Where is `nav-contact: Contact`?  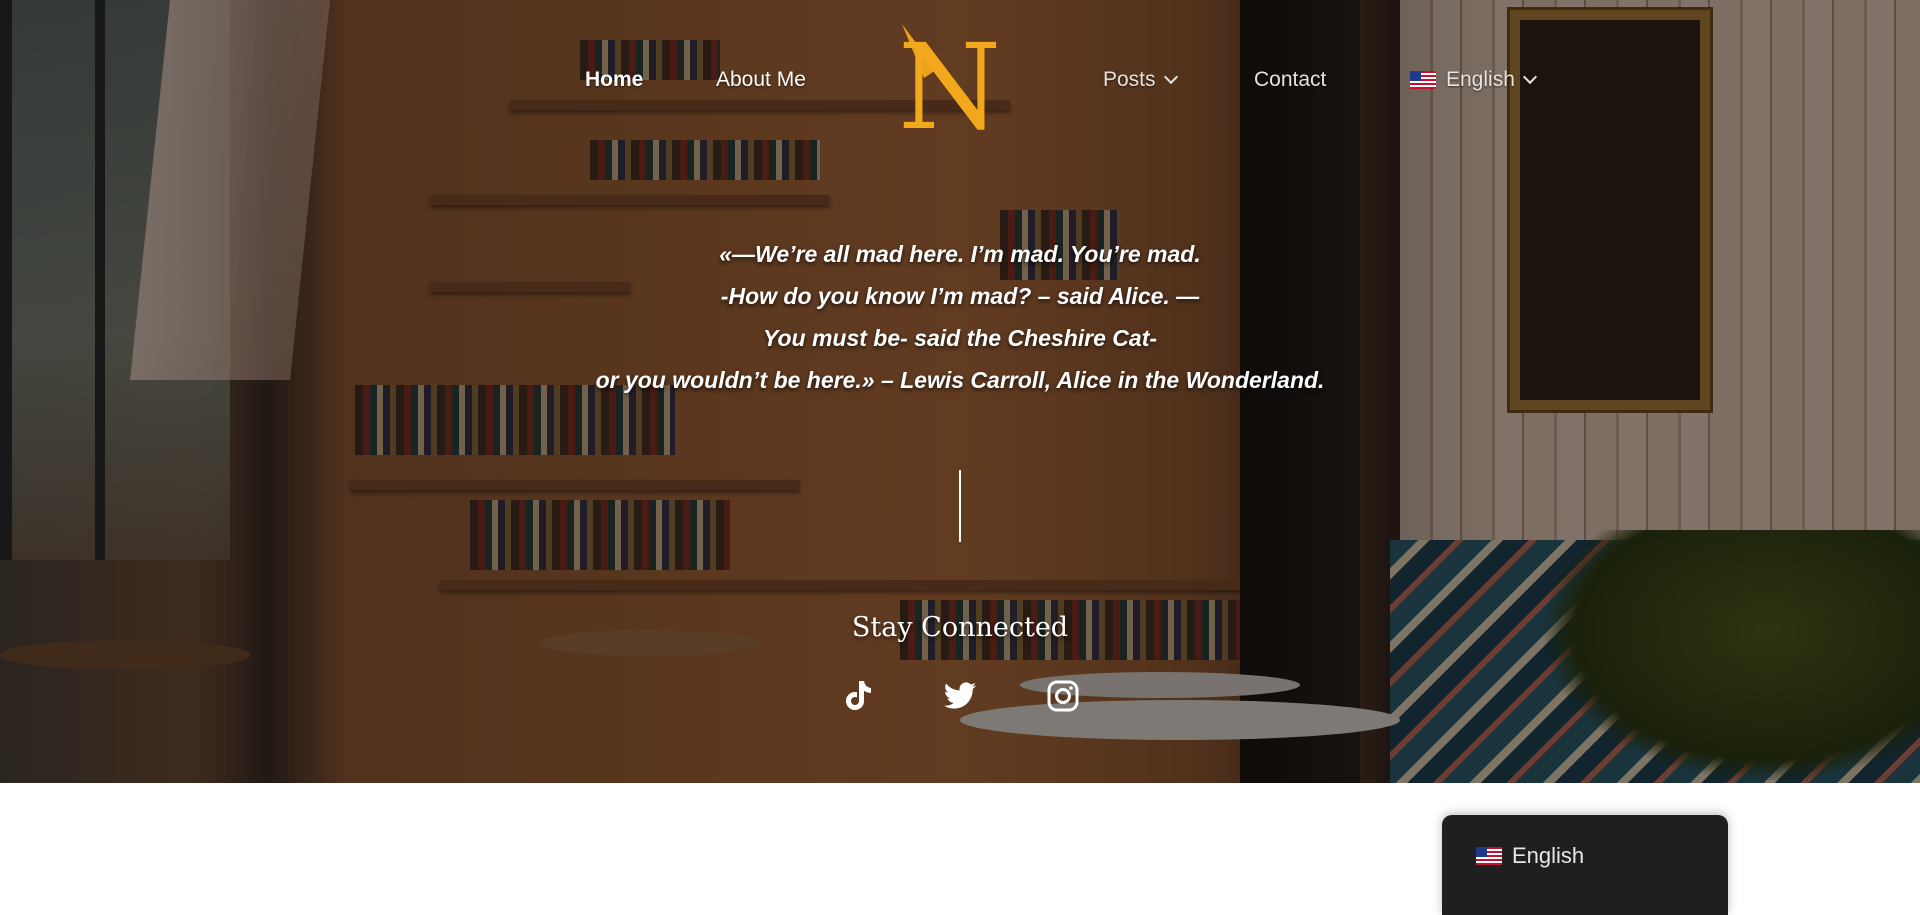 nav-contact: Contact is located at coordinates (1290, 80).